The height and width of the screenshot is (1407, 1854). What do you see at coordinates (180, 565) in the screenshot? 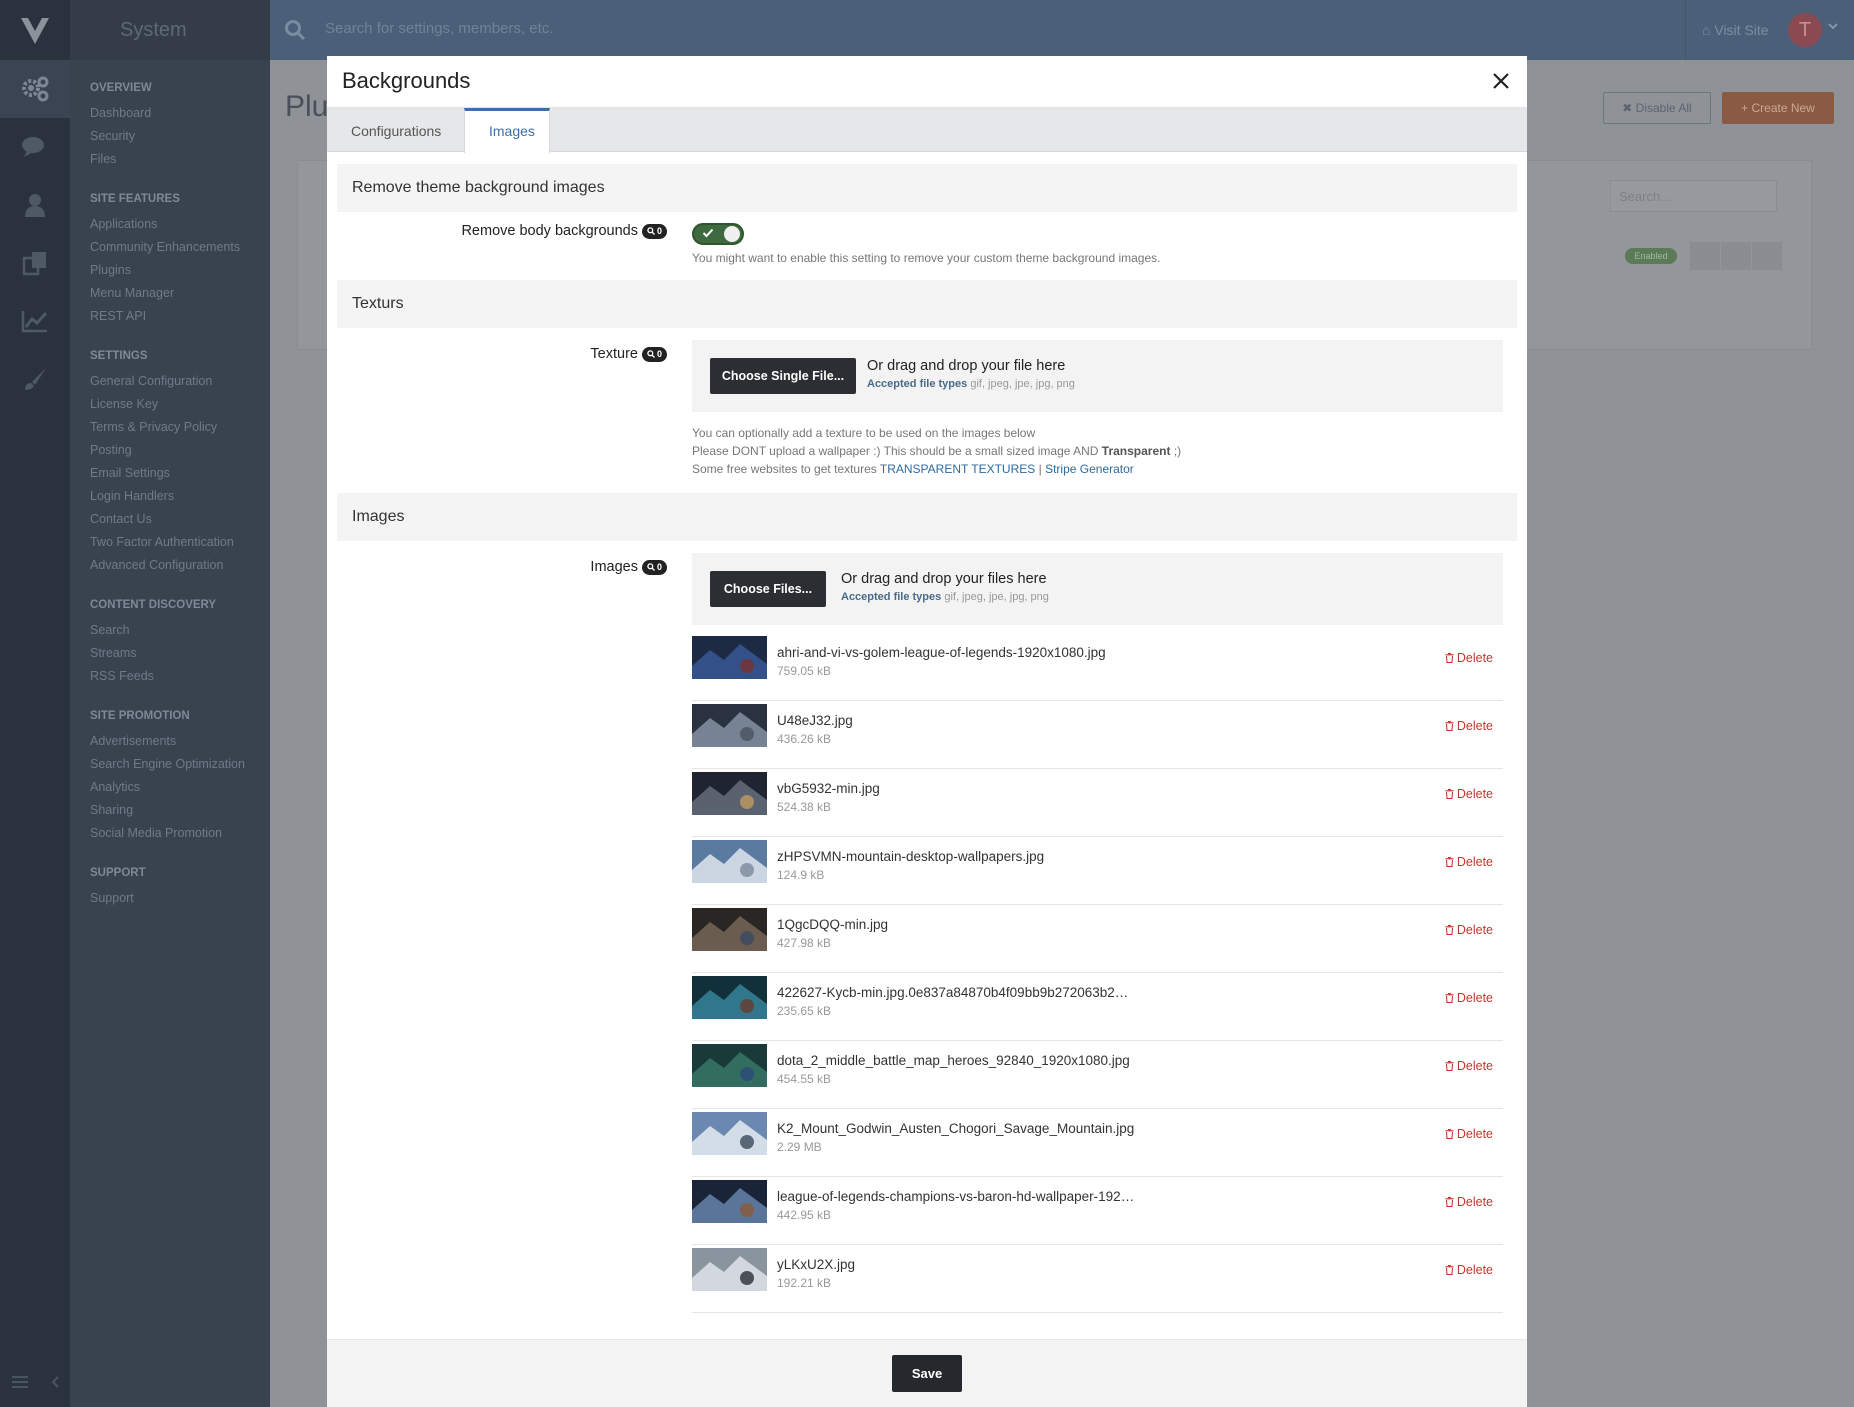
I see `sidebar-item: Advanced Configuration` at bounding box center [180, 565].